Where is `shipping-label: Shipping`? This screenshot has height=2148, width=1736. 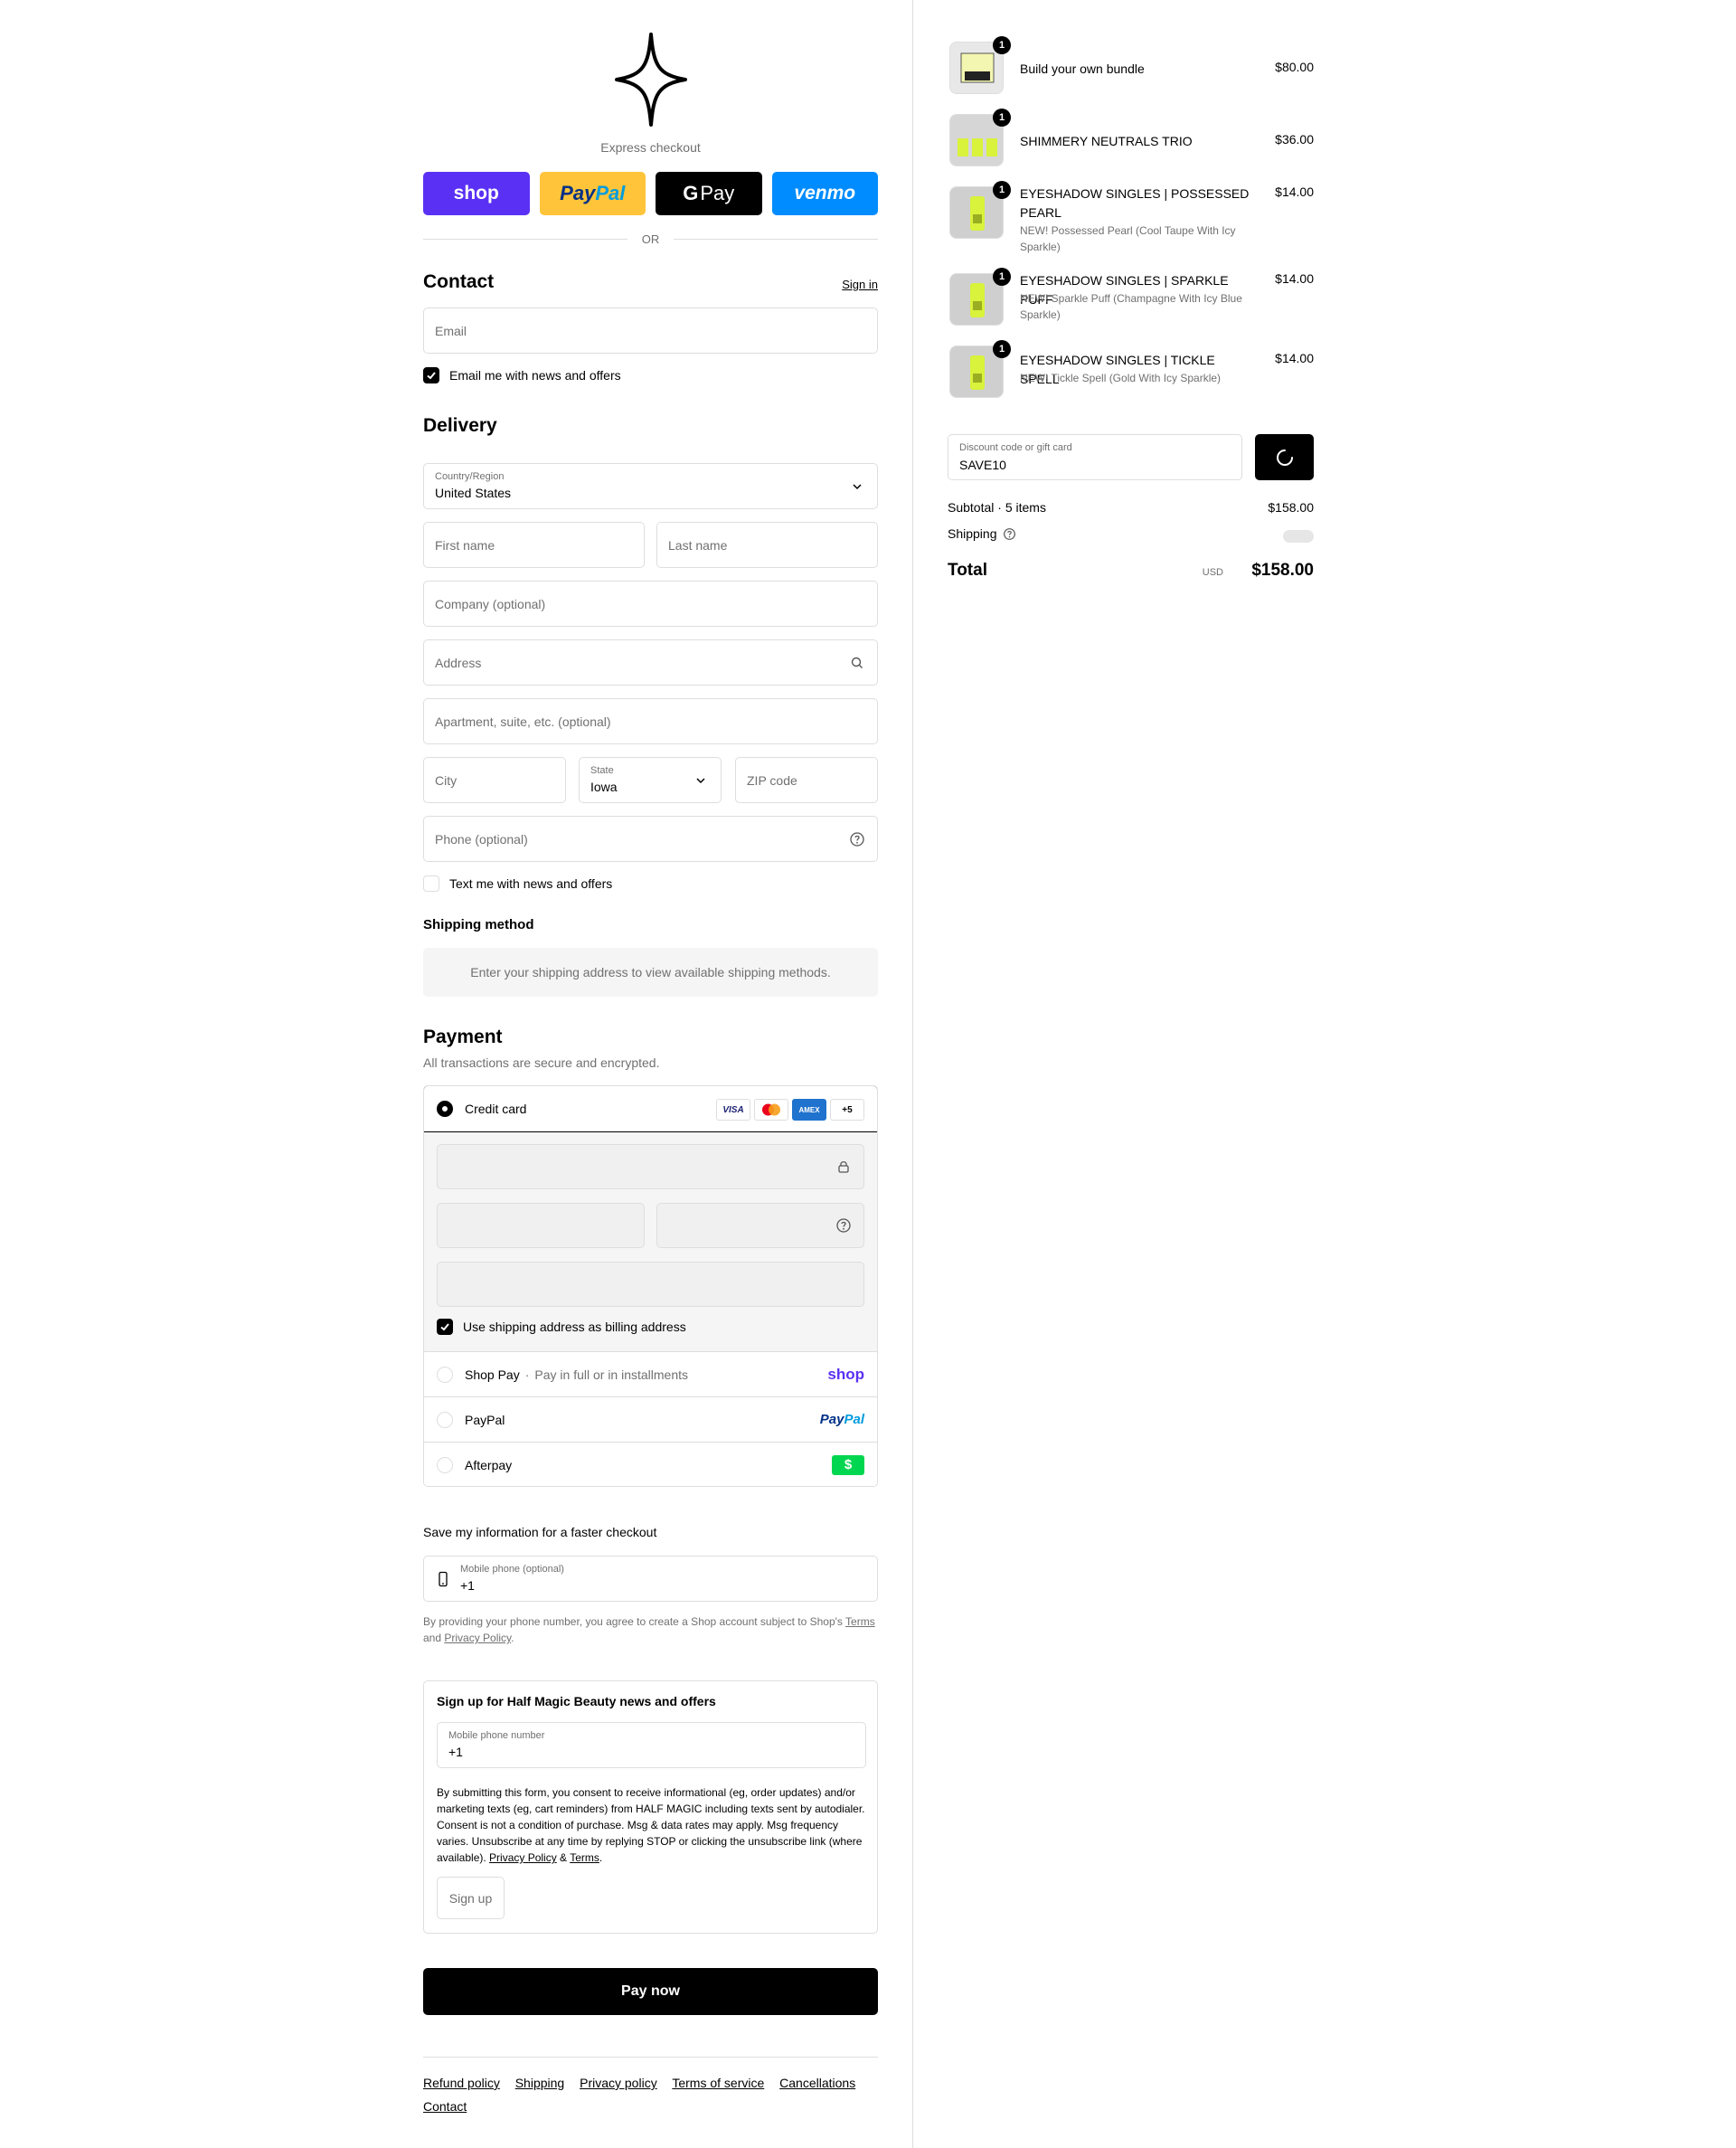 shipping-label: Shipping is located at coordinates (973, 533).